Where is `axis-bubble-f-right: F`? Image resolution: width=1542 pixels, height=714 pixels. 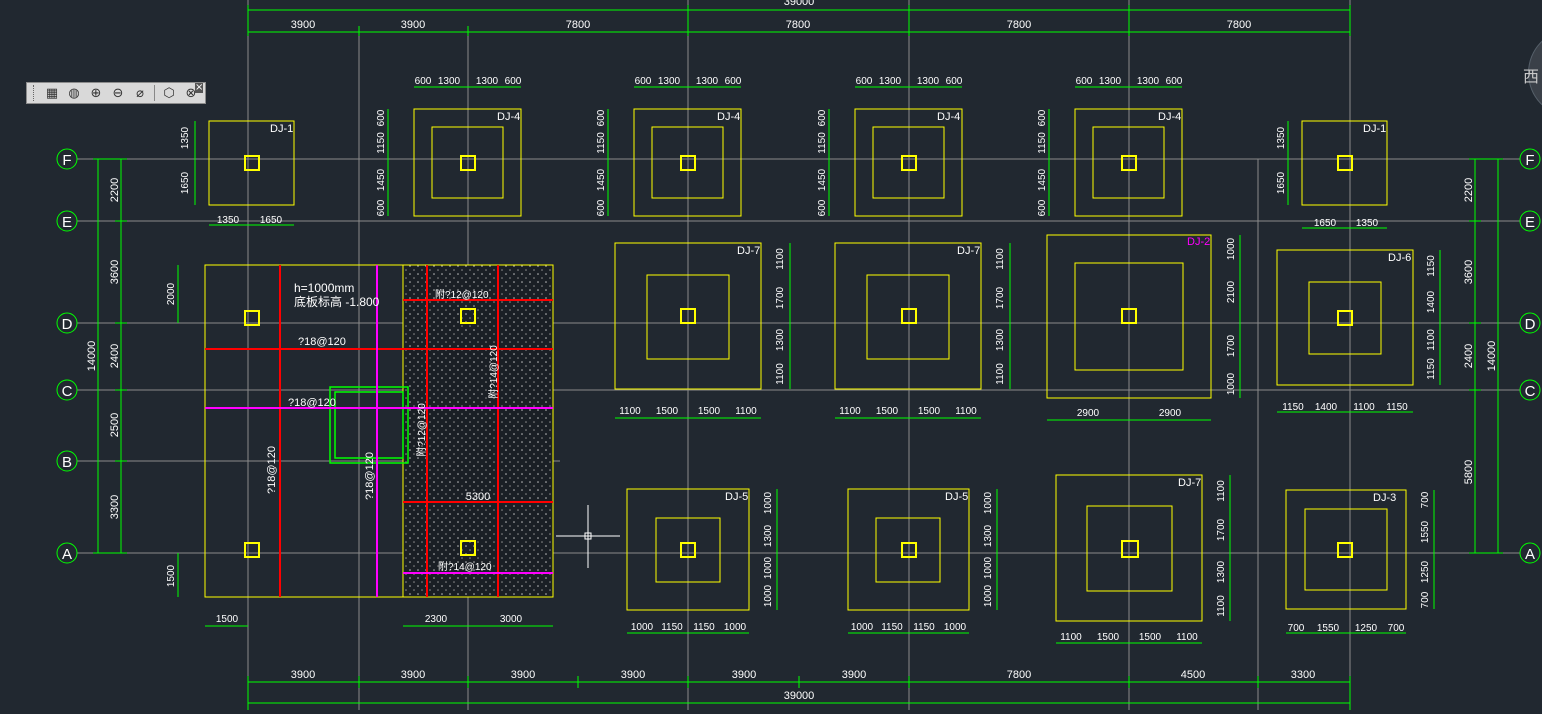
axis-bubble-f-right: F is located at coordinates (1530, 159).